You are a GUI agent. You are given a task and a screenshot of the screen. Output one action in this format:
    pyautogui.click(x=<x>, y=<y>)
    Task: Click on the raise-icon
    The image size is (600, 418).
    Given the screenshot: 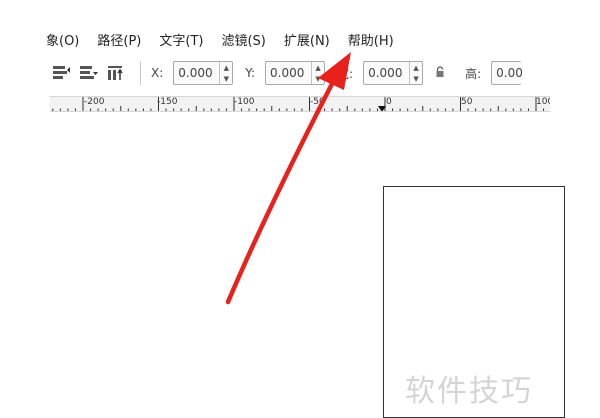 What is the action you would take?
    pyautogui.click(x=117, y=73)
    